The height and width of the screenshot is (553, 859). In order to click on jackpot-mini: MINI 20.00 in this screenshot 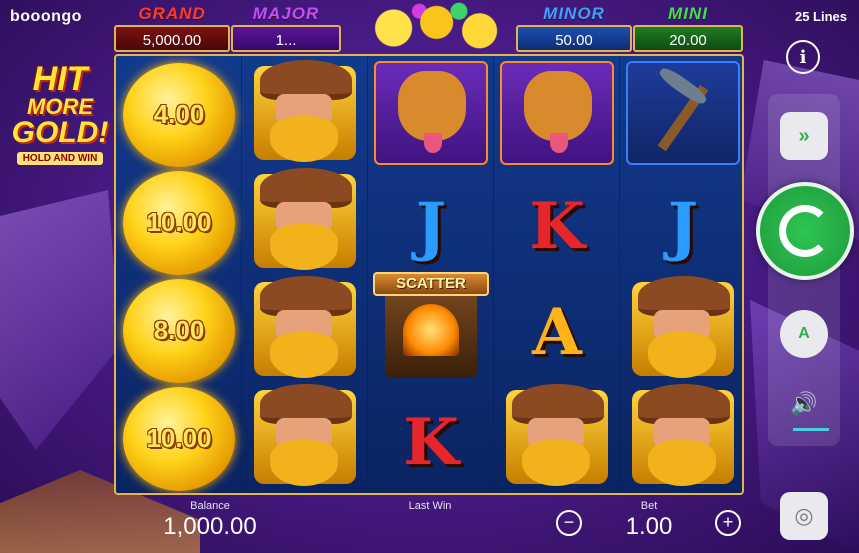, I will do `click(688, 28)`.